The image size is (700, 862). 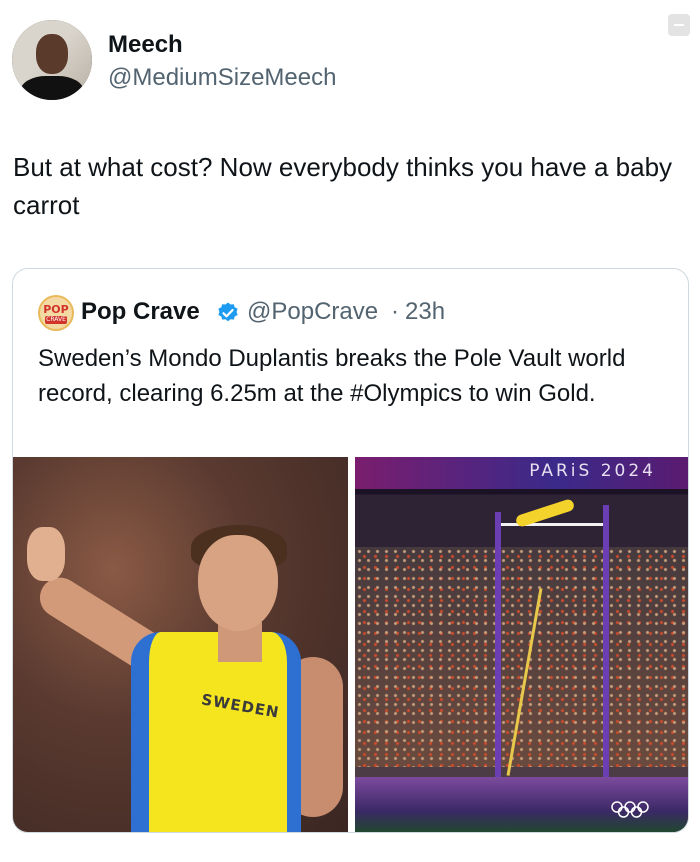 I want to click on author-handle: @MediumSizeMeech, so click(x=222, y=78).